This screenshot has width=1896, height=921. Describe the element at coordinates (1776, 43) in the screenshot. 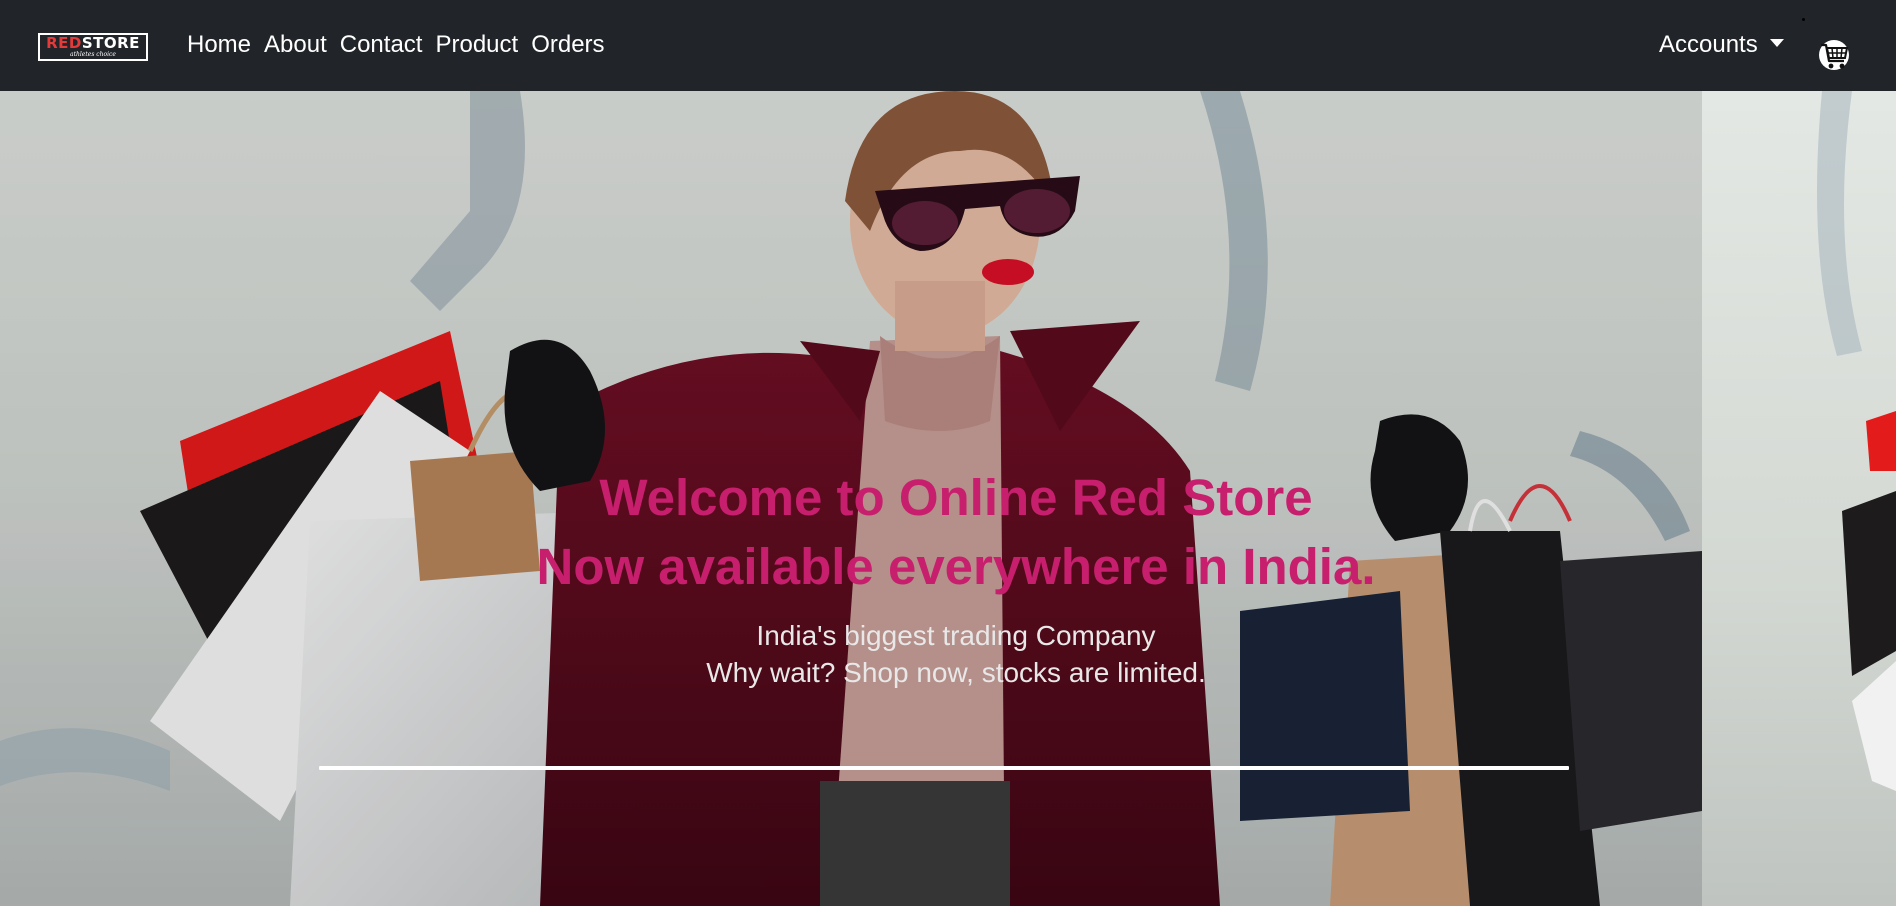

I see `caret-down-icon` at that location.